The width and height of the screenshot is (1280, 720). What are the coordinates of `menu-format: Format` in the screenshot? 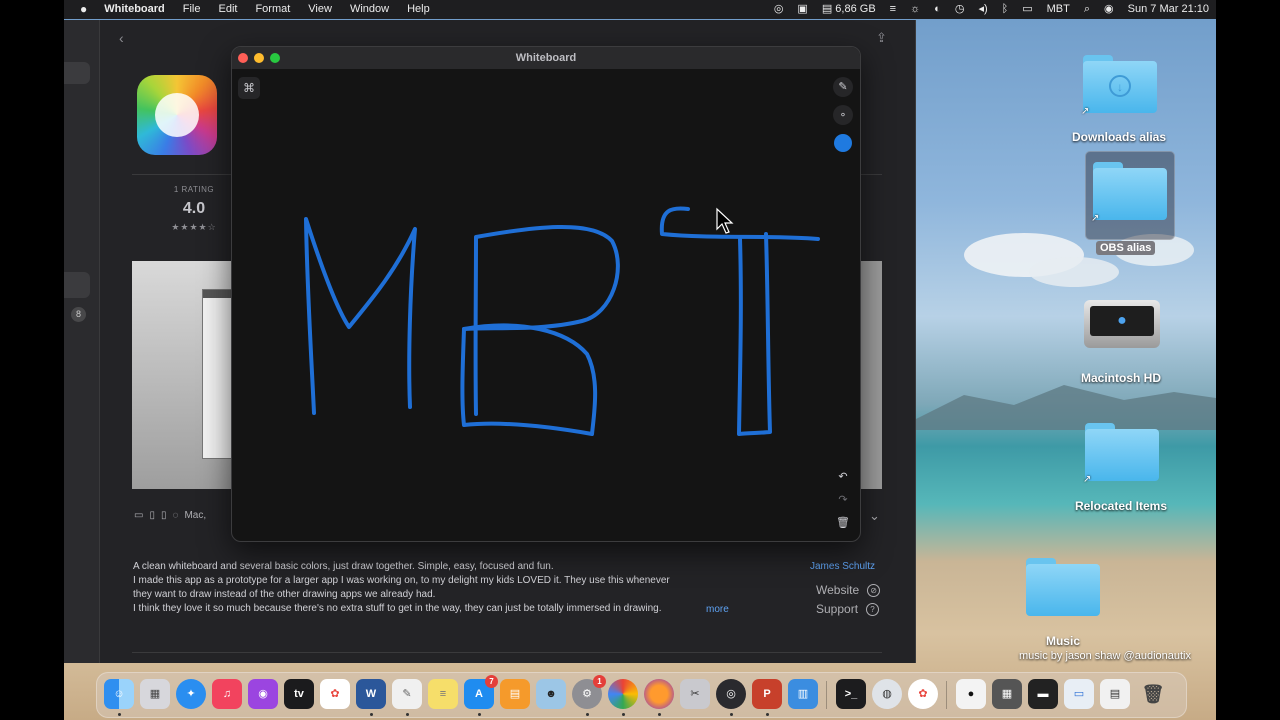 It's located at (272, 9).